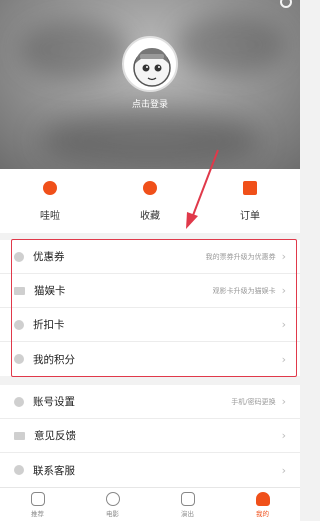  What do you see at coordinates (50, 291) in the screenshot?
I see `menu-item-label: 猫娱卡` at bounding box center [50, 291].